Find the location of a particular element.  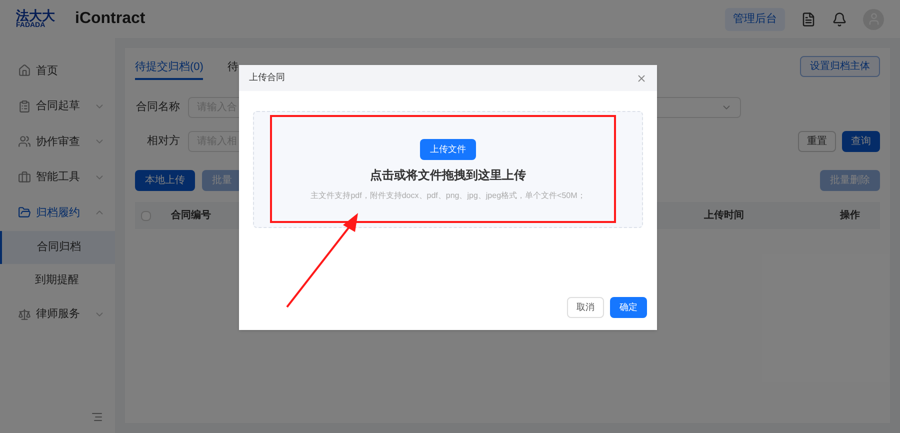

column-header: 操作 is located at coordinates (850, 215).